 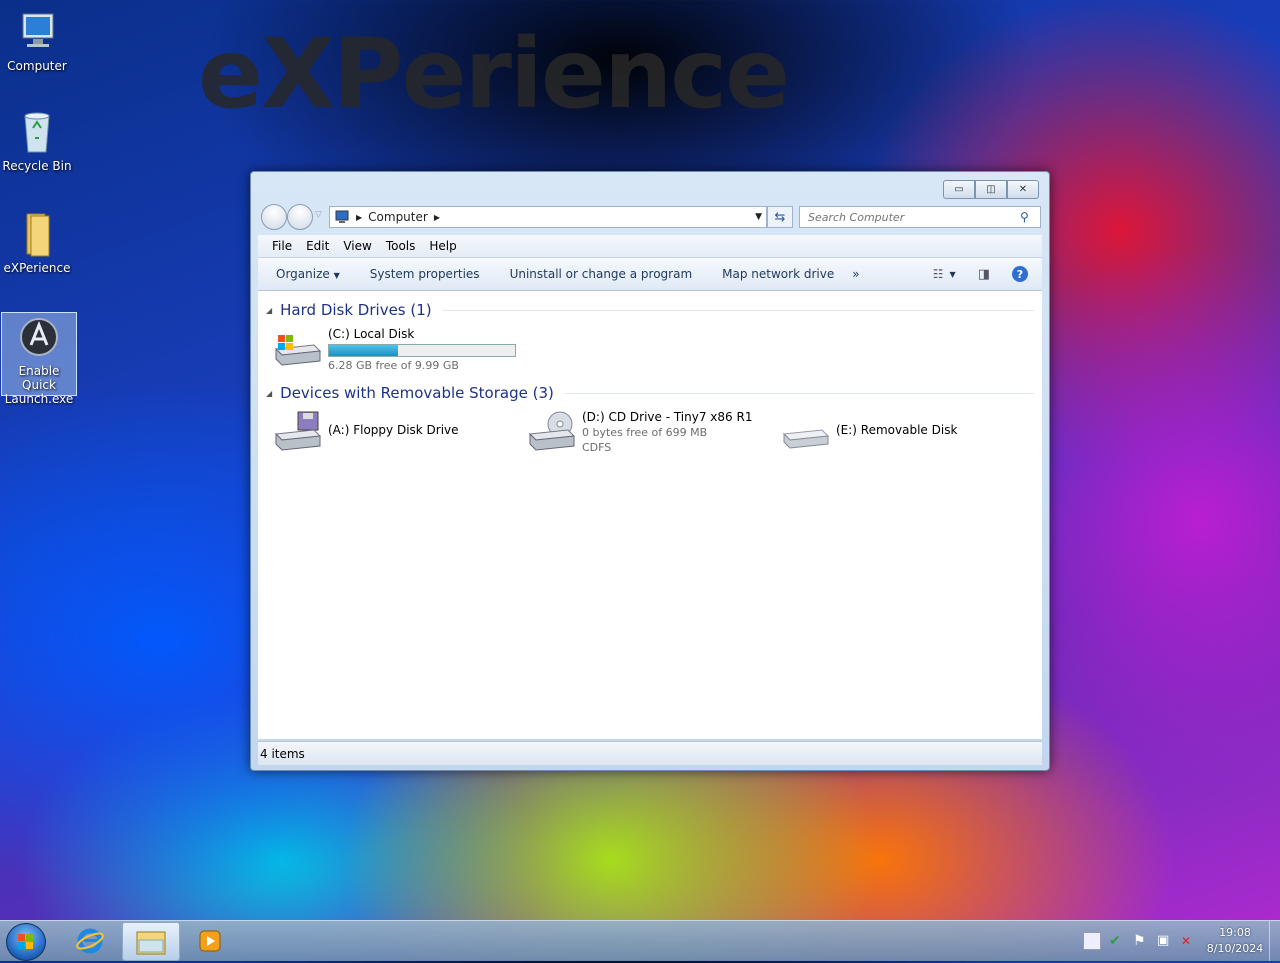 I want to click on media-player-icon, so click(x=210, y=940).